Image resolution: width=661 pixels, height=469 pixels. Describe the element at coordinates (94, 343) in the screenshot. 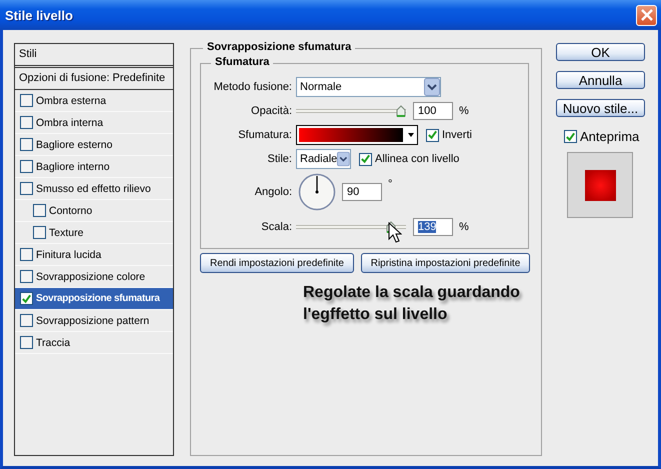

I see `list-item: Traccia` at that location.